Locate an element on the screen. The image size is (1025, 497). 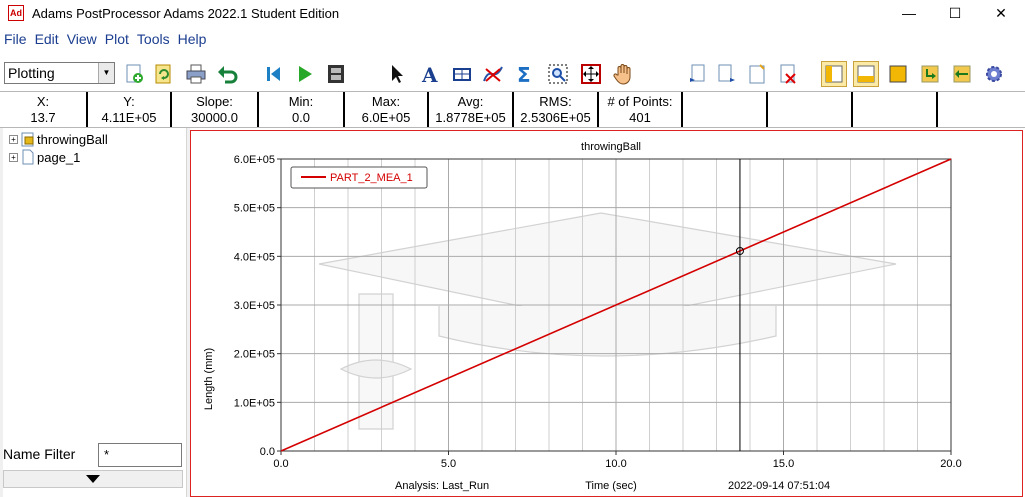
readout-slope: Slope: 30000.0 is located at coordinates (215, 109).